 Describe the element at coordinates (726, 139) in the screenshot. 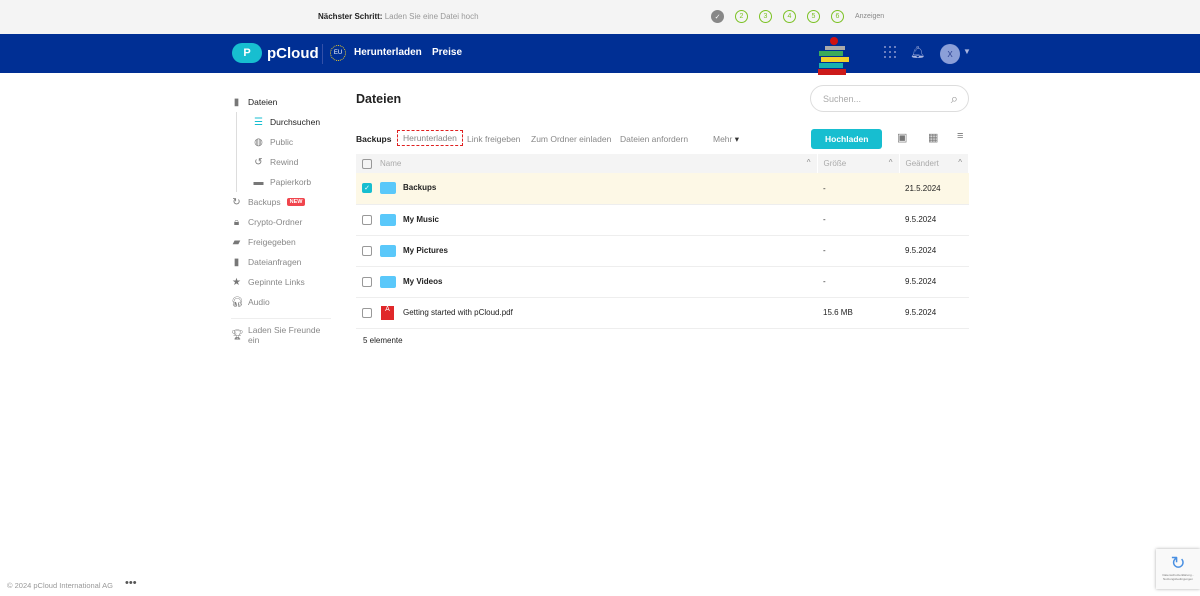

I see `more-button: Mehr ▾` at that location.